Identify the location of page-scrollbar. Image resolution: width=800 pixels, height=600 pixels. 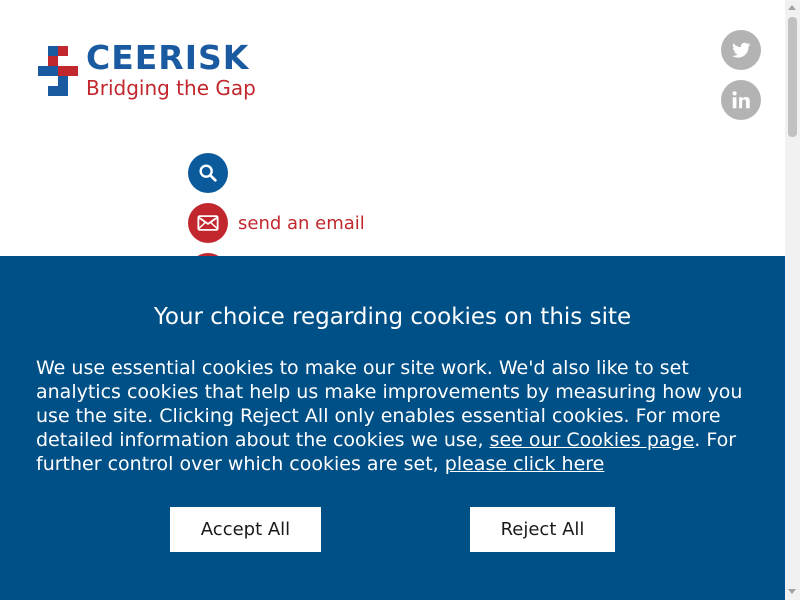
(792, 300).